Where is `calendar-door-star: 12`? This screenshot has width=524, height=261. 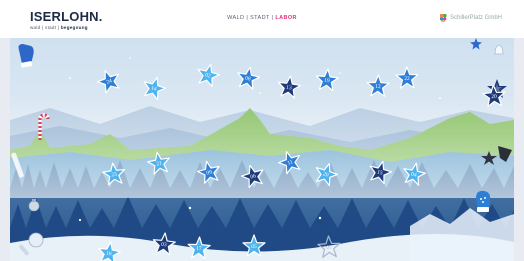
calendar-door-star: 12 is located at coordinates (378, 86).